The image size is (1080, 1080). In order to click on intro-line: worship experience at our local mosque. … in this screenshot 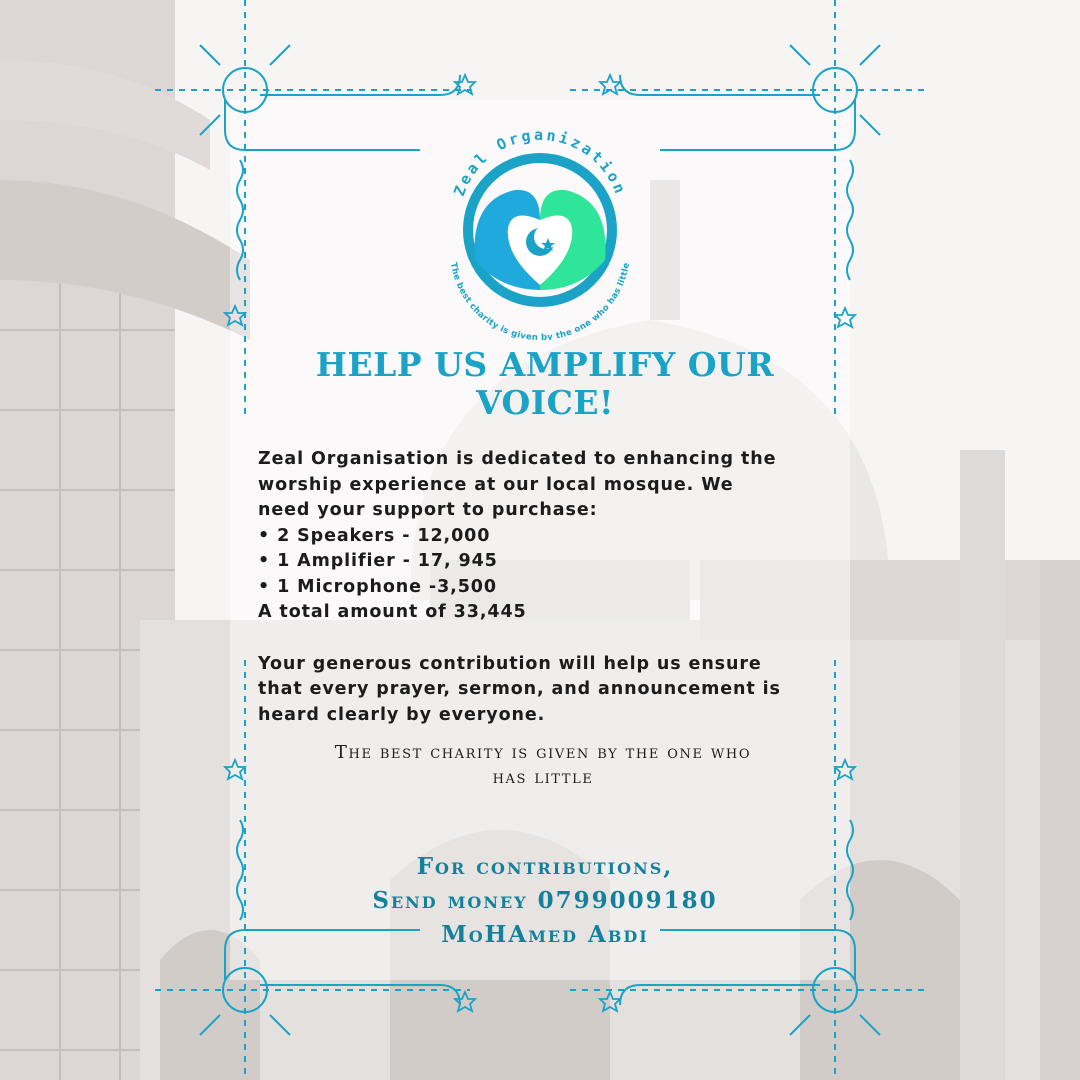, I will do `click(496, 484)`.